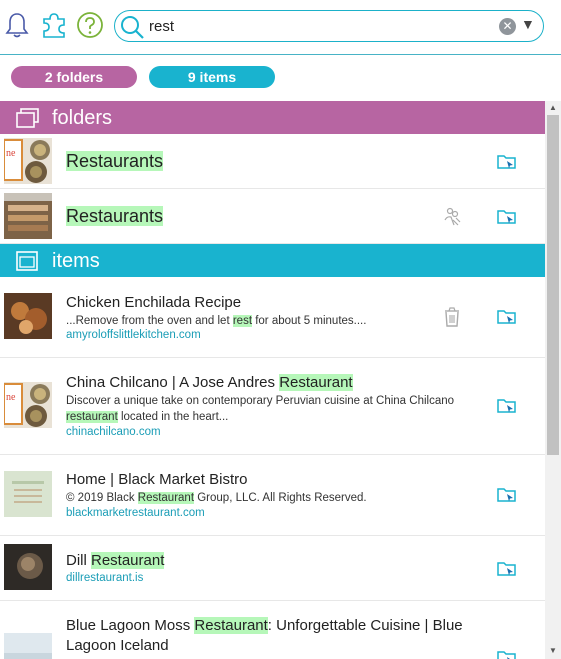 The width and height of the screenshot is (561, 659). I want to click on item-title: Home | Black Market Bistro, so click(157, 479).